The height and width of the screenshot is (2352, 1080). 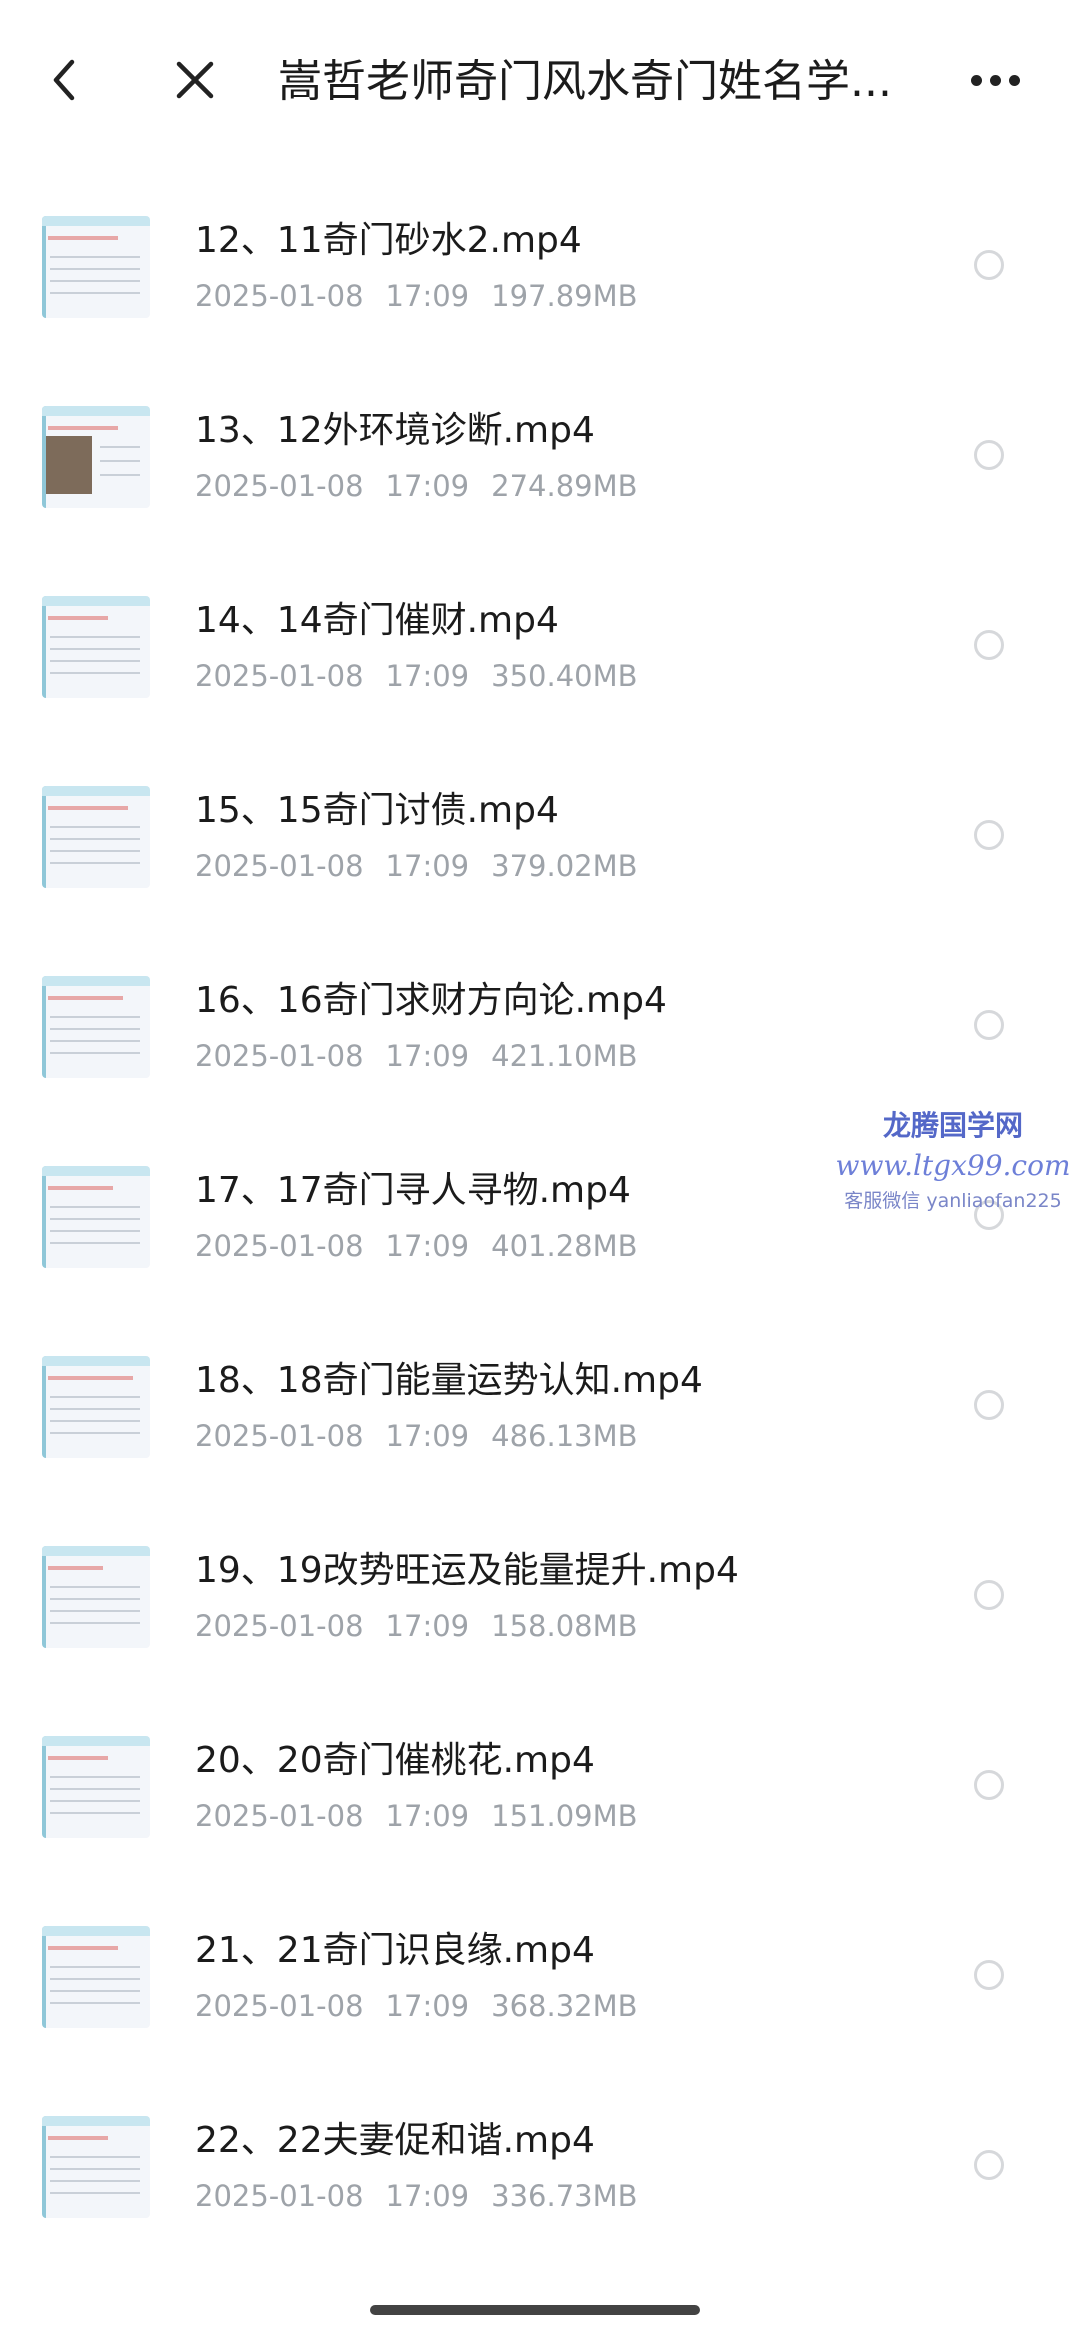 I want to click on file-row: 20、20奇门催桃花.mp4 2025-01-08 17:09 151.09MB, so click(x=540, y=1785).